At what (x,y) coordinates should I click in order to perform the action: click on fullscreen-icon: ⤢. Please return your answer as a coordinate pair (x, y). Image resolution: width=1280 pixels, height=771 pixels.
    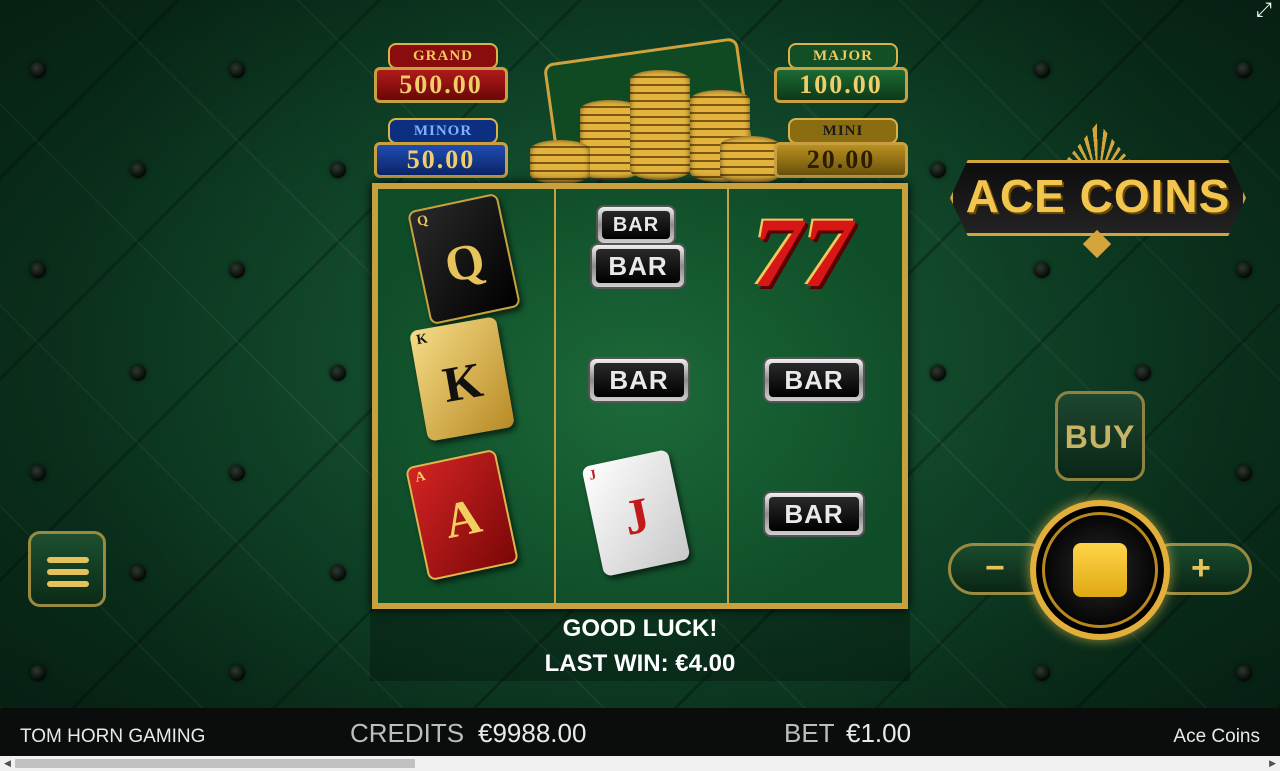
    Looking at the image, I should click on (1264, 10).